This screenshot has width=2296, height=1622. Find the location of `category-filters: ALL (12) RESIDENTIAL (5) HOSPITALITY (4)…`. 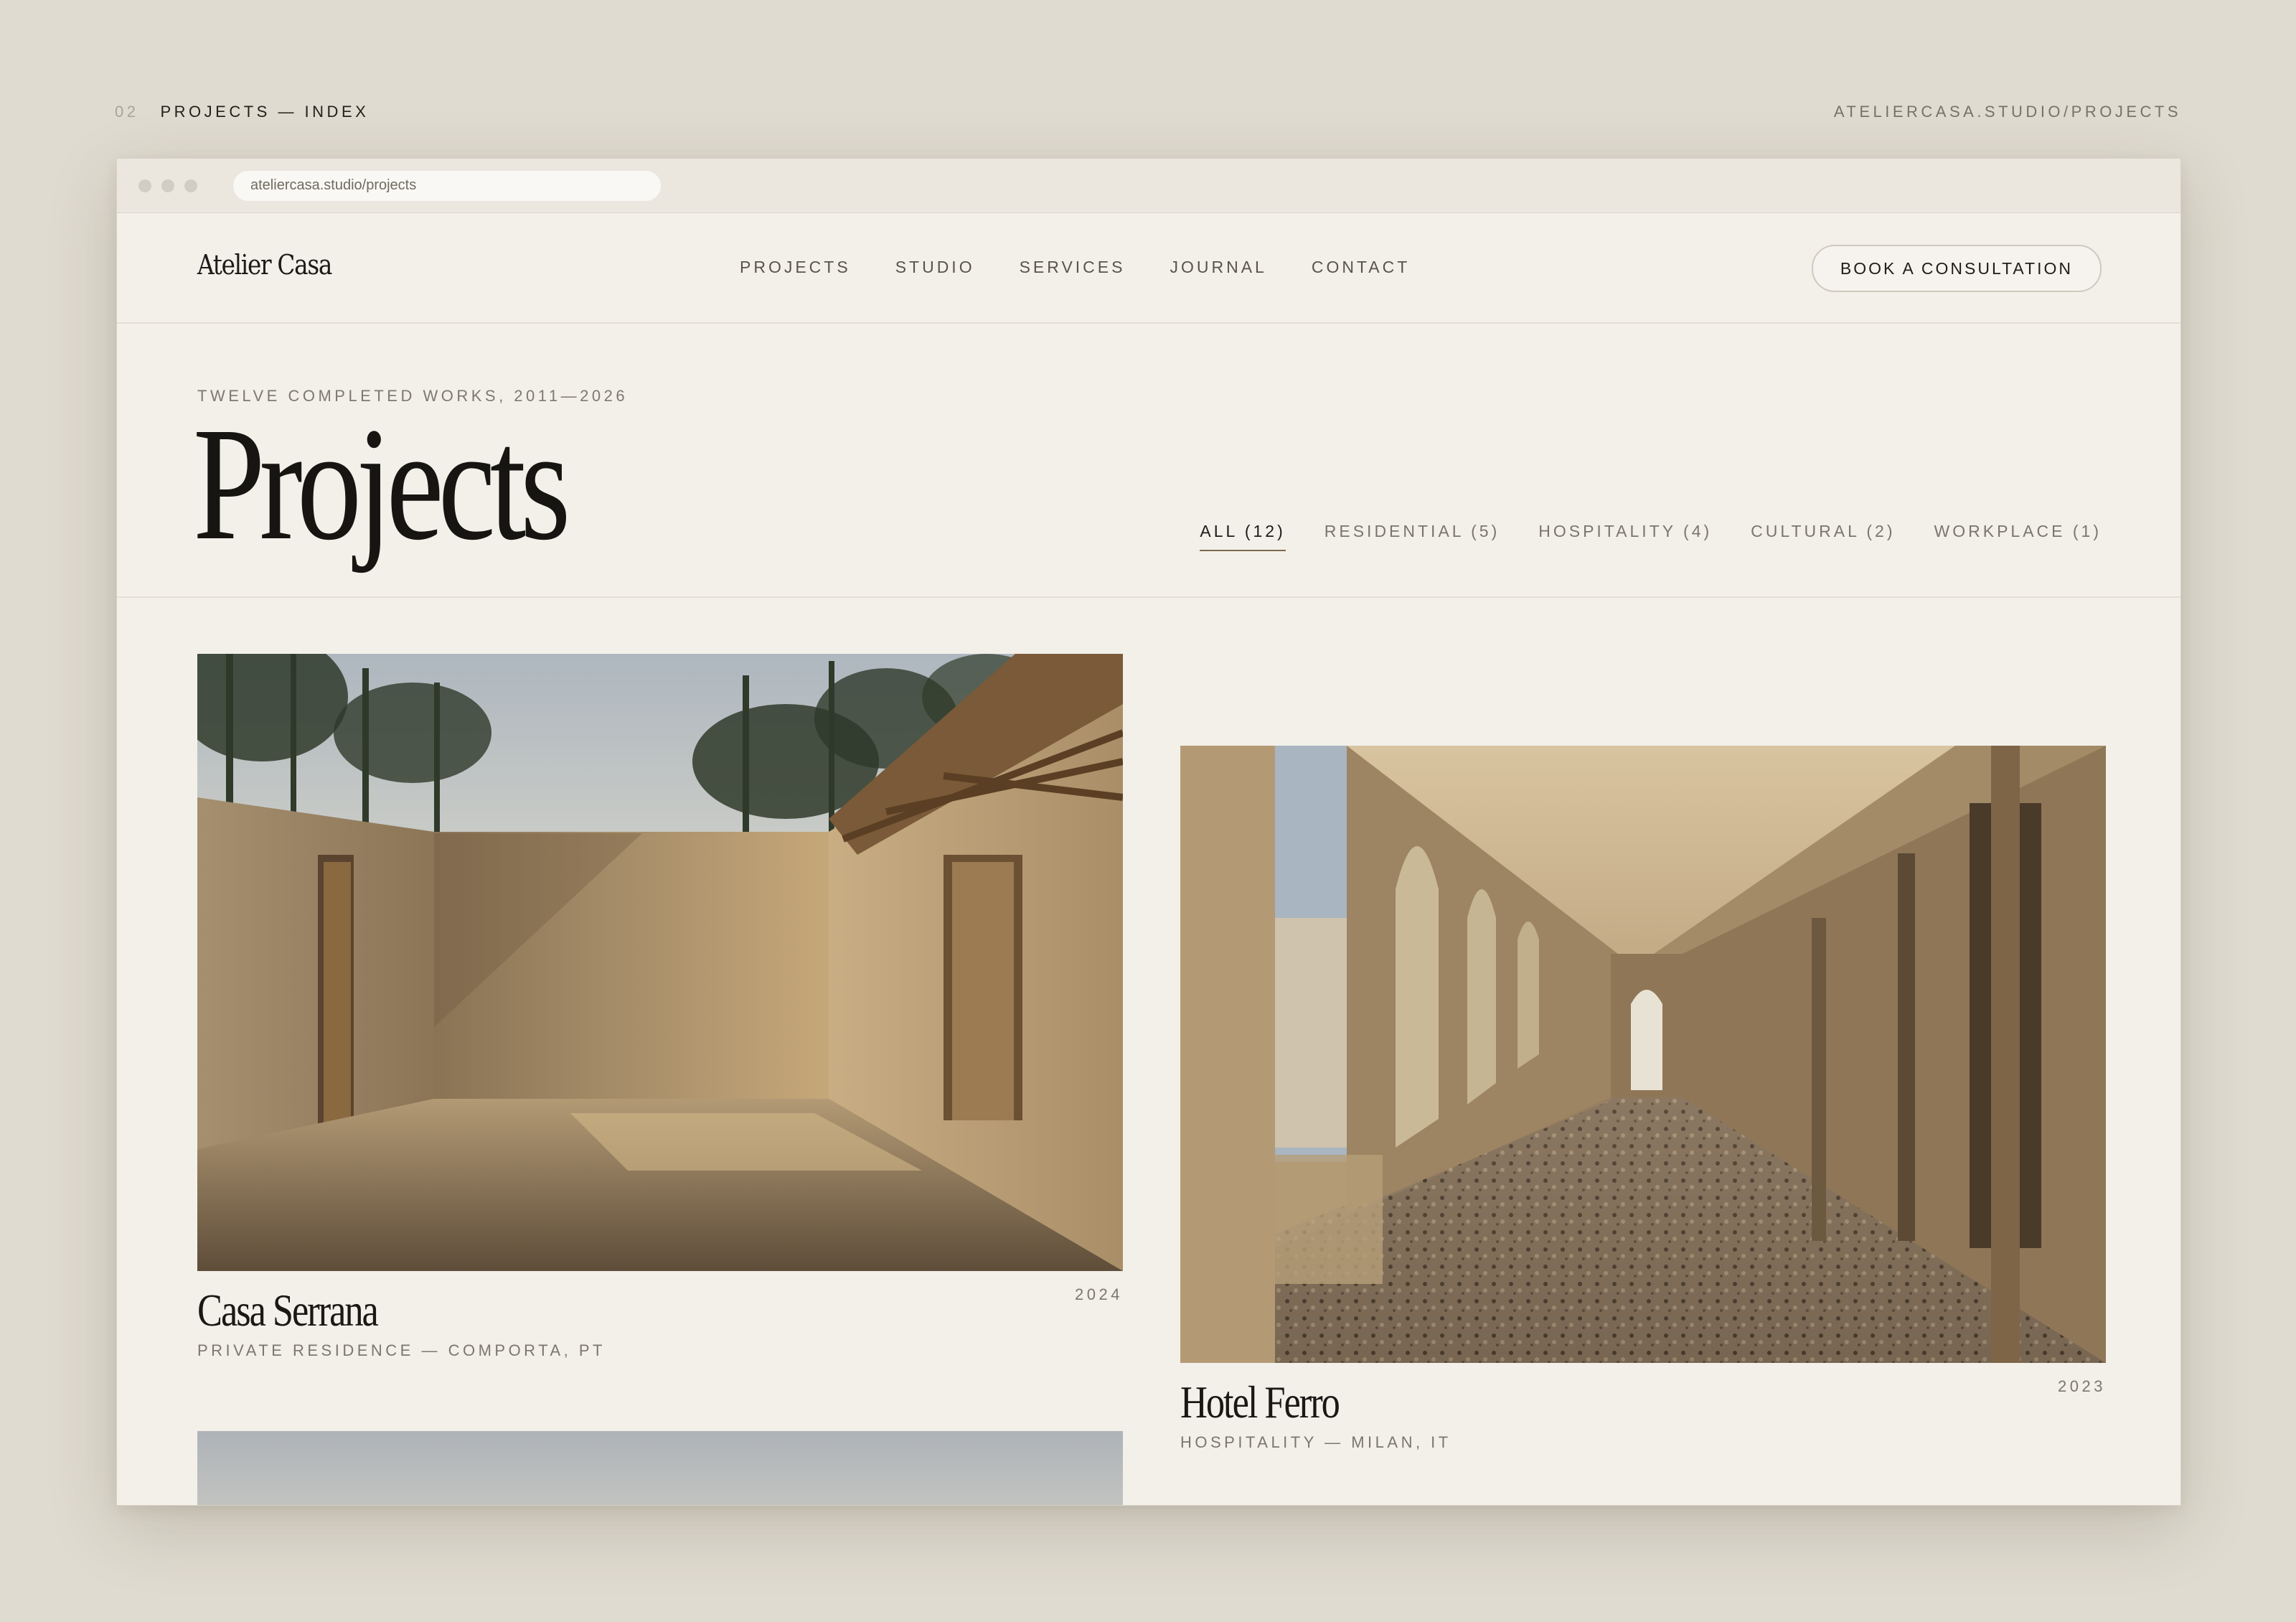

category-filters: ALL (12) RESIDENTIAL (5) HOSPITALITY (4)… is located at coordinates (1632, 536).